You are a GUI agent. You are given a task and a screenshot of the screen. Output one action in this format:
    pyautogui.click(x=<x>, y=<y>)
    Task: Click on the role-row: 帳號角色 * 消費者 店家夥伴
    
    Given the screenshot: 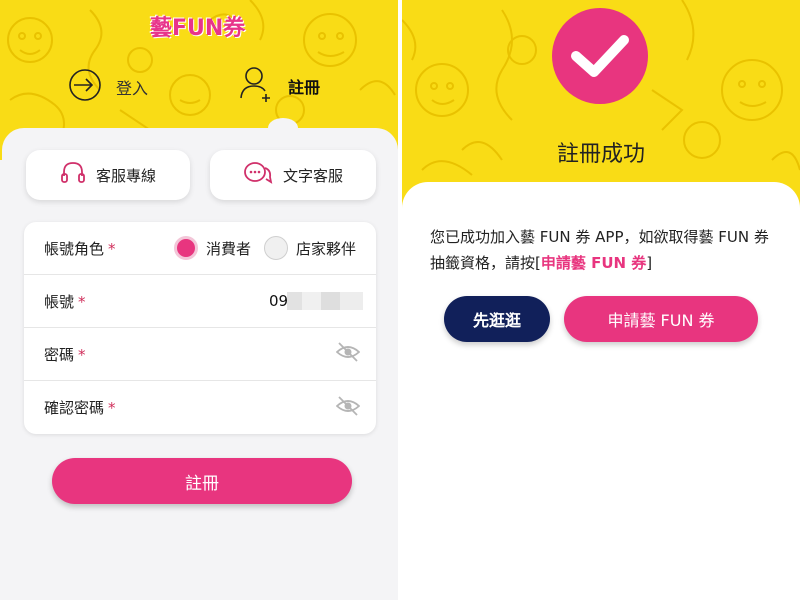 What is the action you would take?
    pyautogui.click(x=200, y=248)
    